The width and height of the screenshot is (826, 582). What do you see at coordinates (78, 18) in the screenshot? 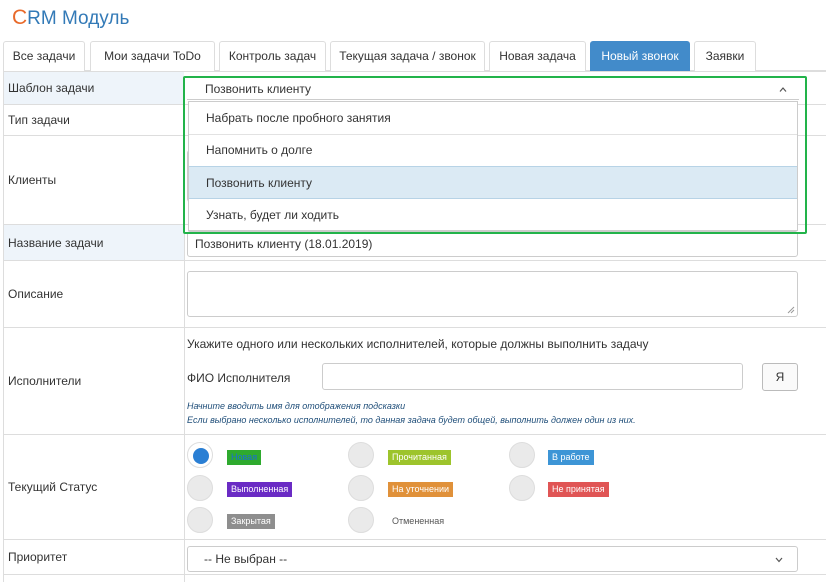
I see `app-title-rest: RM Модуль` at bounding box center [78, 18].